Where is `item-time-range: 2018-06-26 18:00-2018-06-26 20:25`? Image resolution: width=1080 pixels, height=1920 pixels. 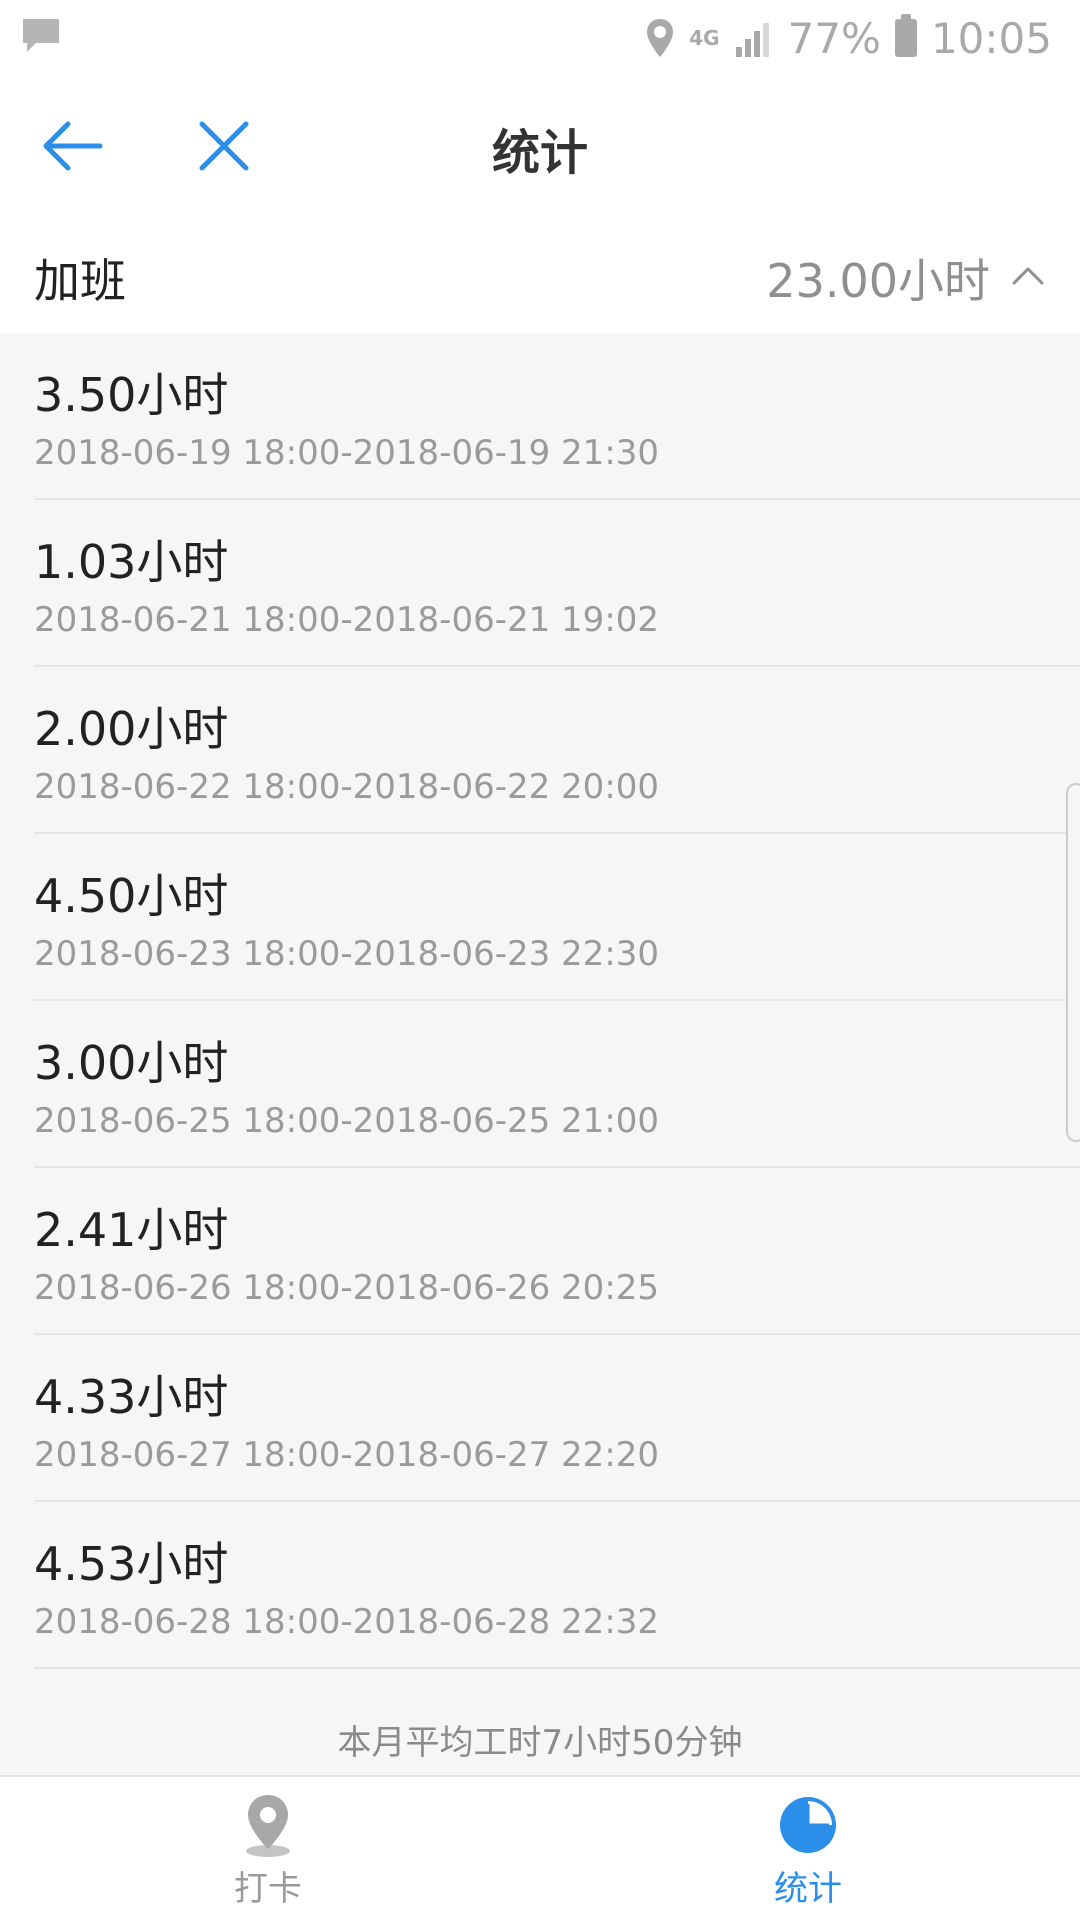 item-time-range: 2018-06-26 18:00-2018-06-26 20:25 is located at coordinates (347, 1288).